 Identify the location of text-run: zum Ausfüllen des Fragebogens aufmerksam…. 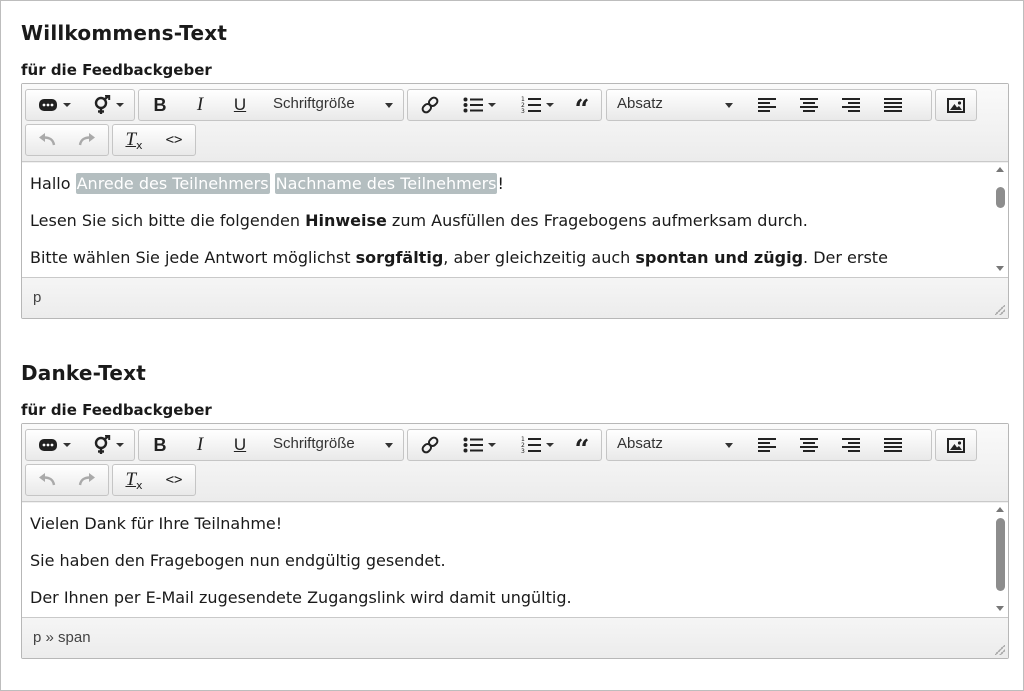
(597, 220).